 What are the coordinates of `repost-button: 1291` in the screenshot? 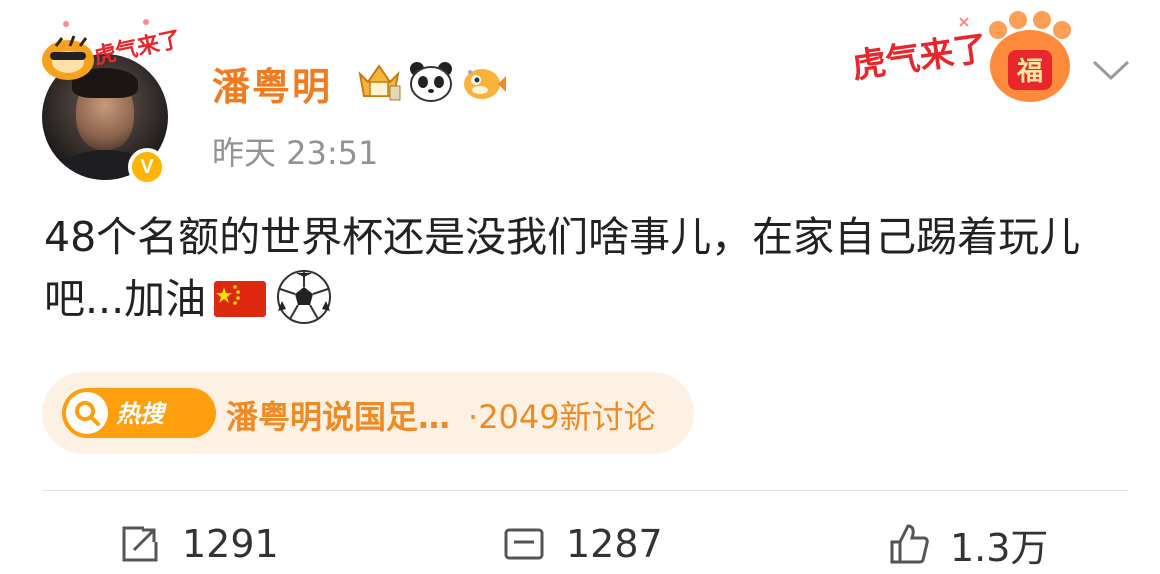 It's located at (198, 544).